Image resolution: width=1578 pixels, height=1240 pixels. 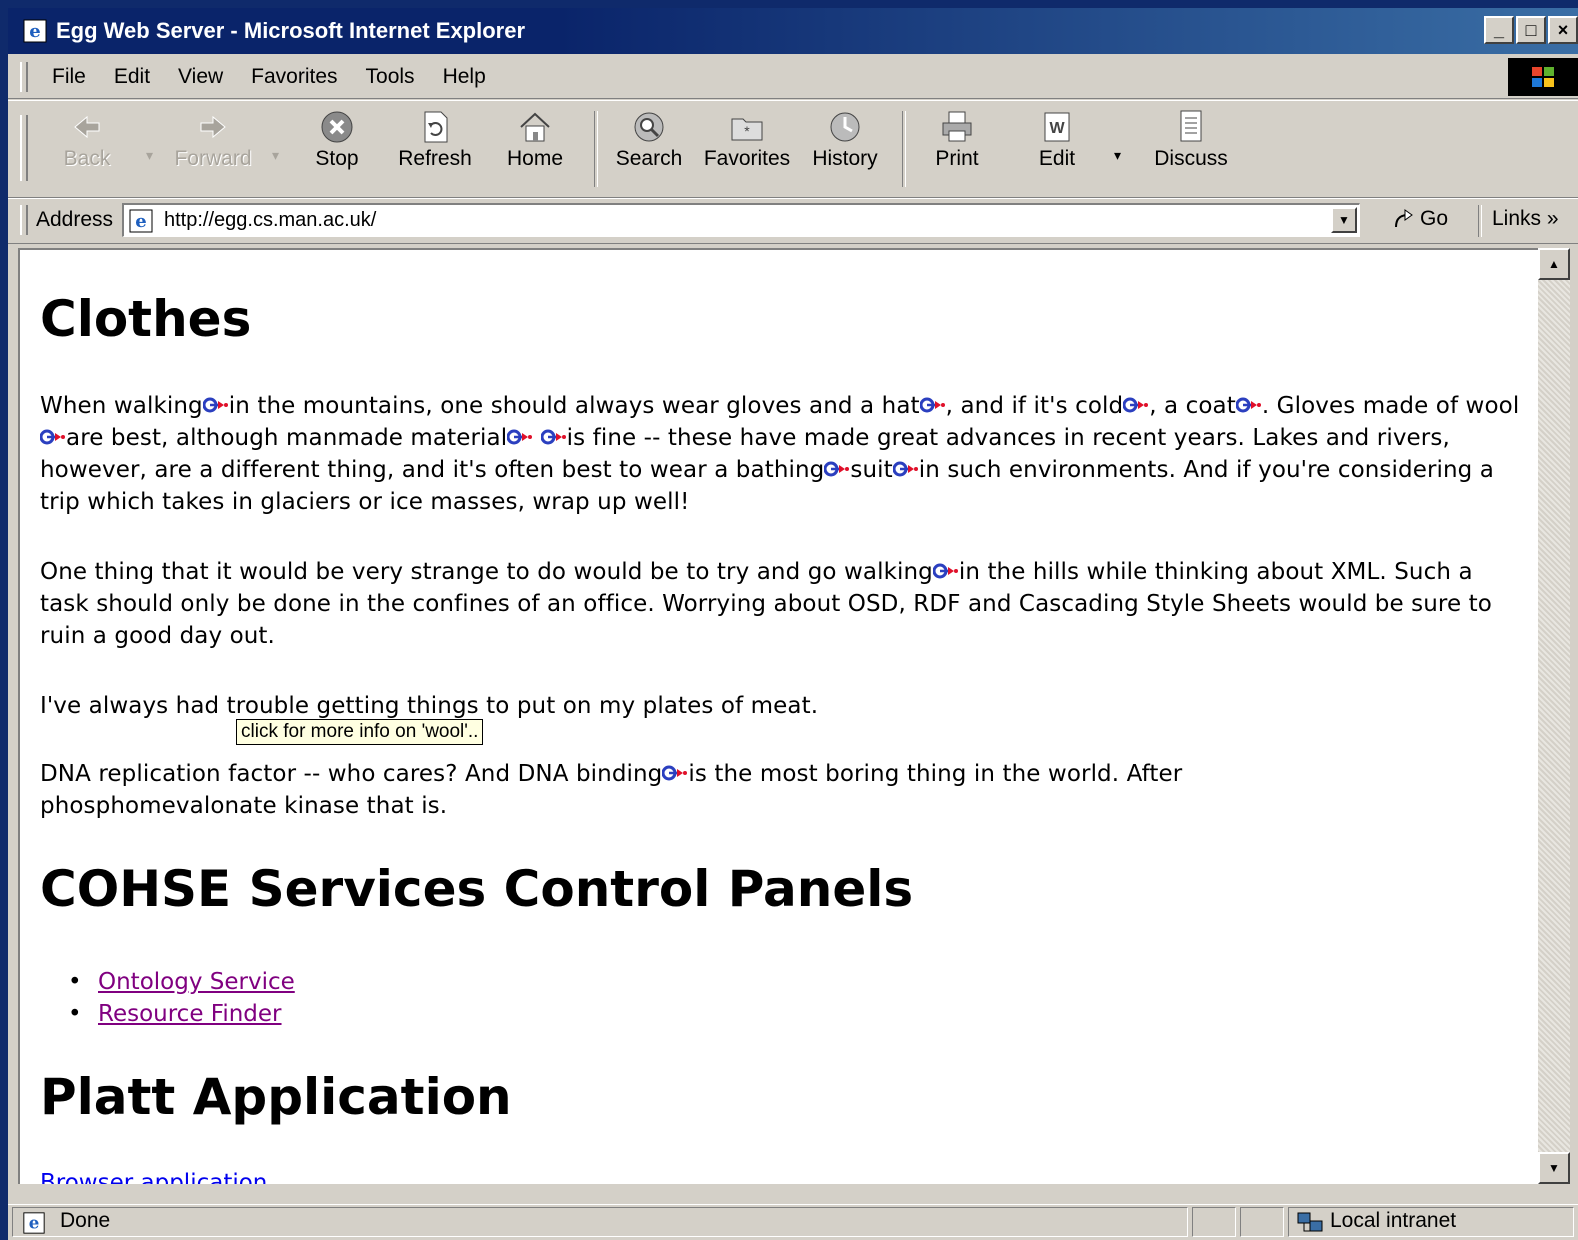 I want to click on menu-tools: Tools, so click(x=390, y=77).